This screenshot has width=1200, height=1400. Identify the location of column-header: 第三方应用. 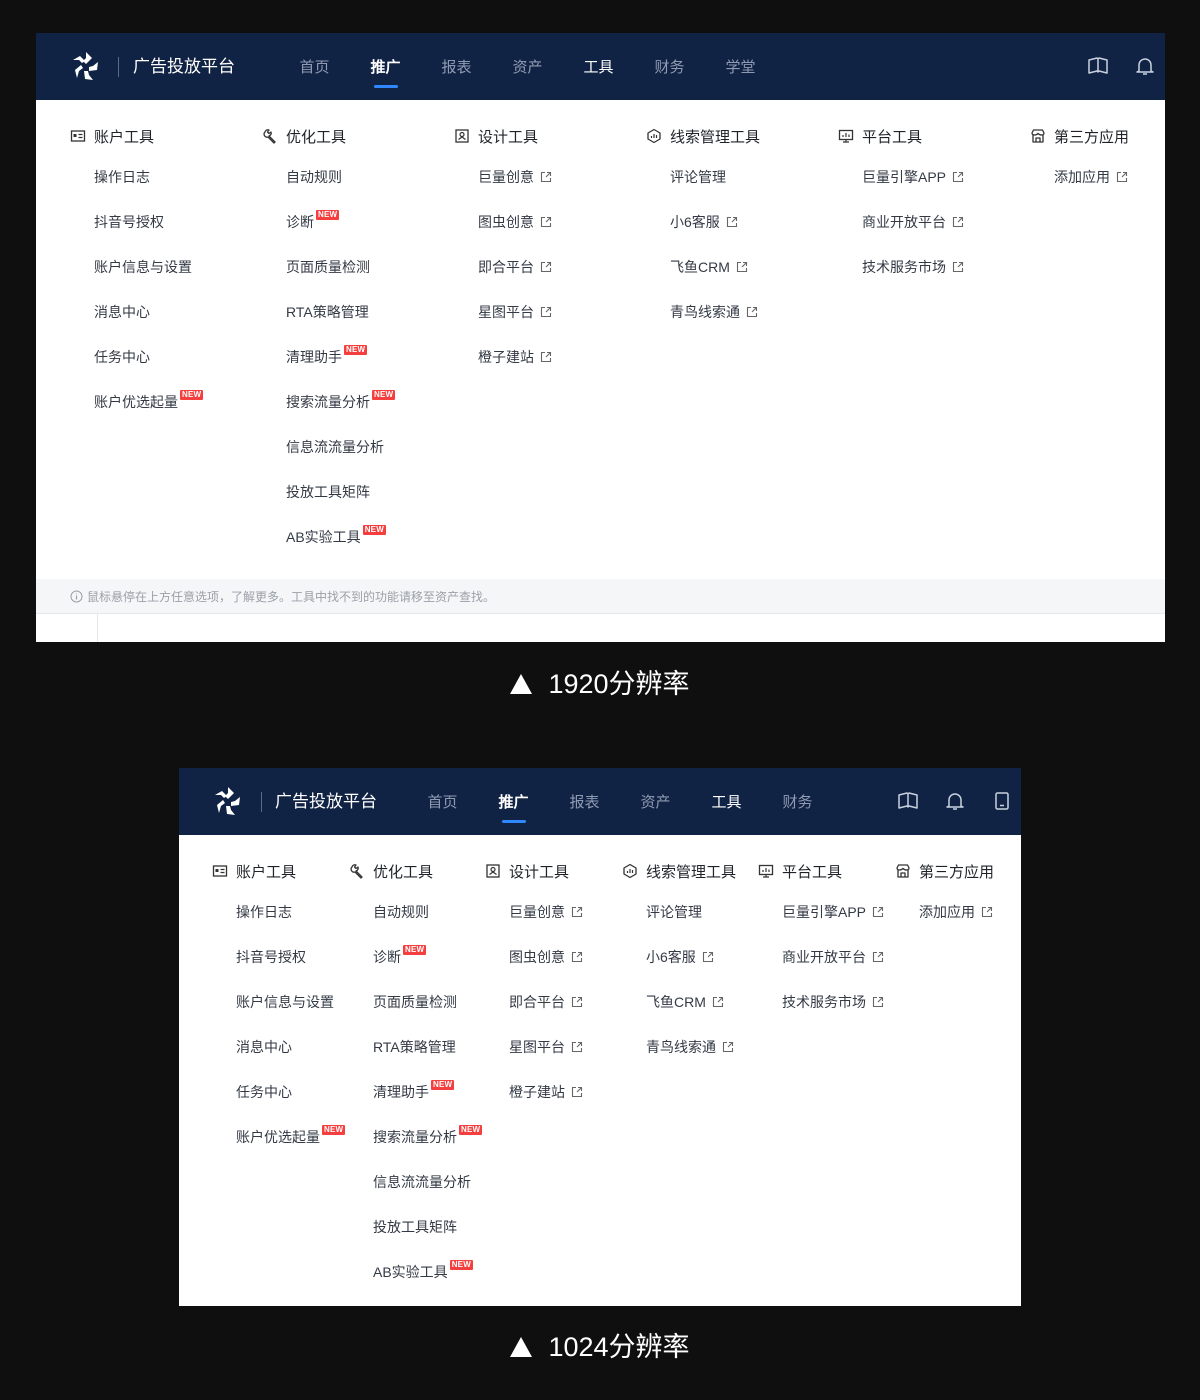
(944, 871).